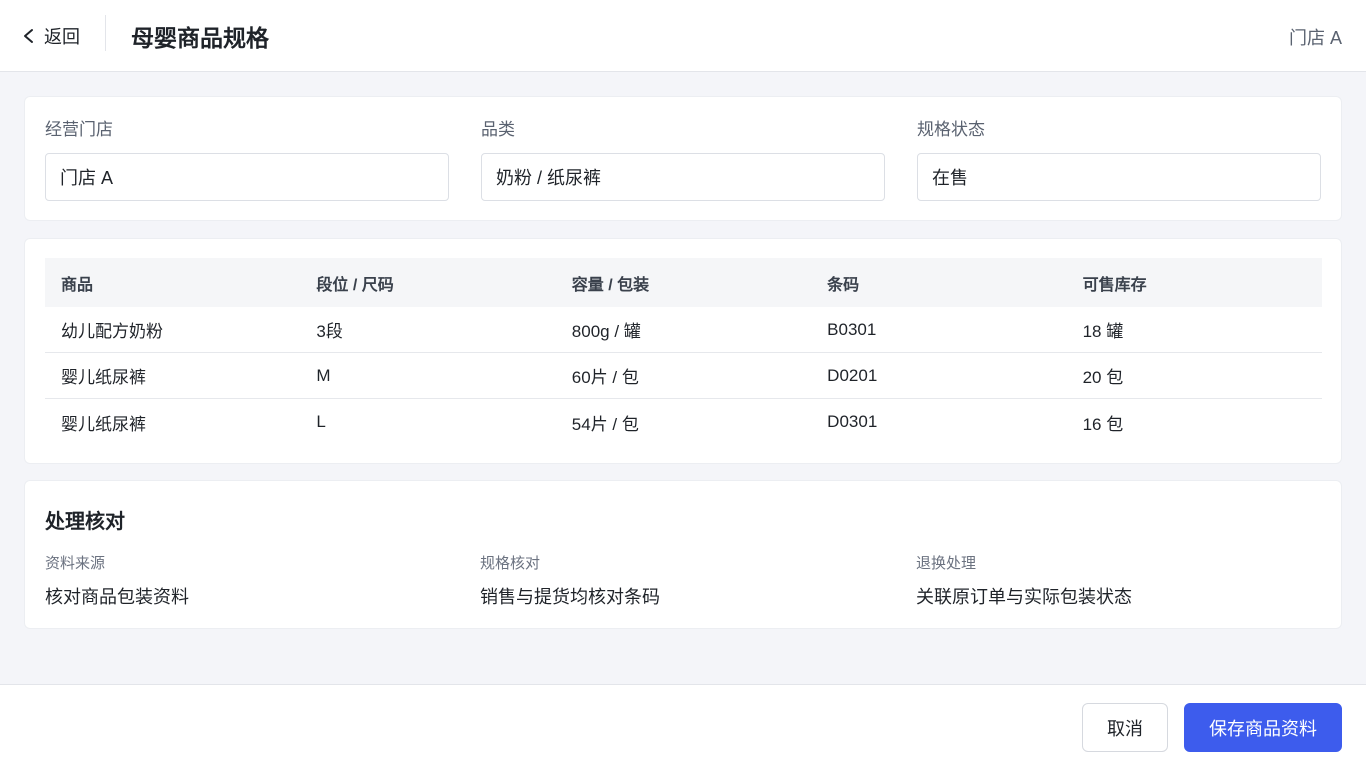  Describe the element at coordinates (605, 424) in the screenshot. I see `cell-capacity-pack: 54片 / 包` at that location.